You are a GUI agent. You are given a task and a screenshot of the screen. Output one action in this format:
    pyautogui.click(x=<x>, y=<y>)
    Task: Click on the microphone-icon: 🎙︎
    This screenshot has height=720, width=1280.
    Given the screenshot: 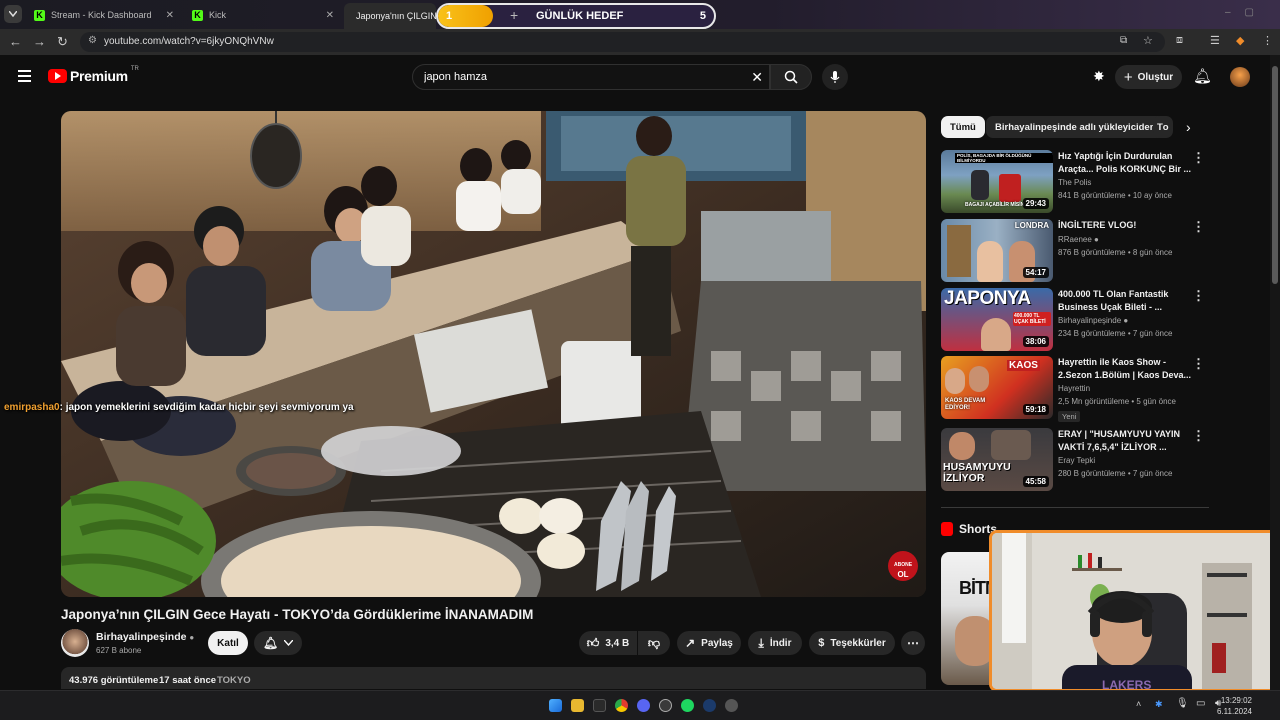 What is the action you would take?
    pyautogui.click(x=1182, y=703)
    